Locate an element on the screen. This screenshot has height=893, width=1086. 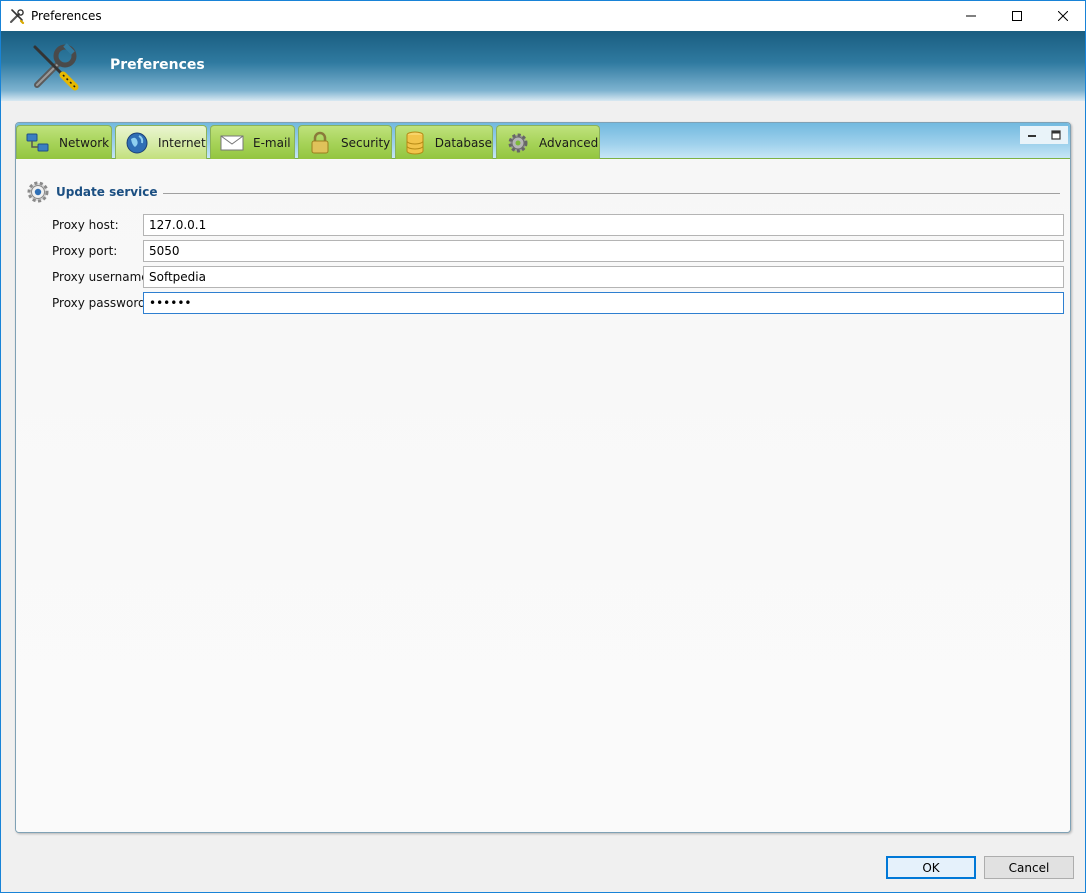
header-banner: Preferences is located at coordinates (543, 66).